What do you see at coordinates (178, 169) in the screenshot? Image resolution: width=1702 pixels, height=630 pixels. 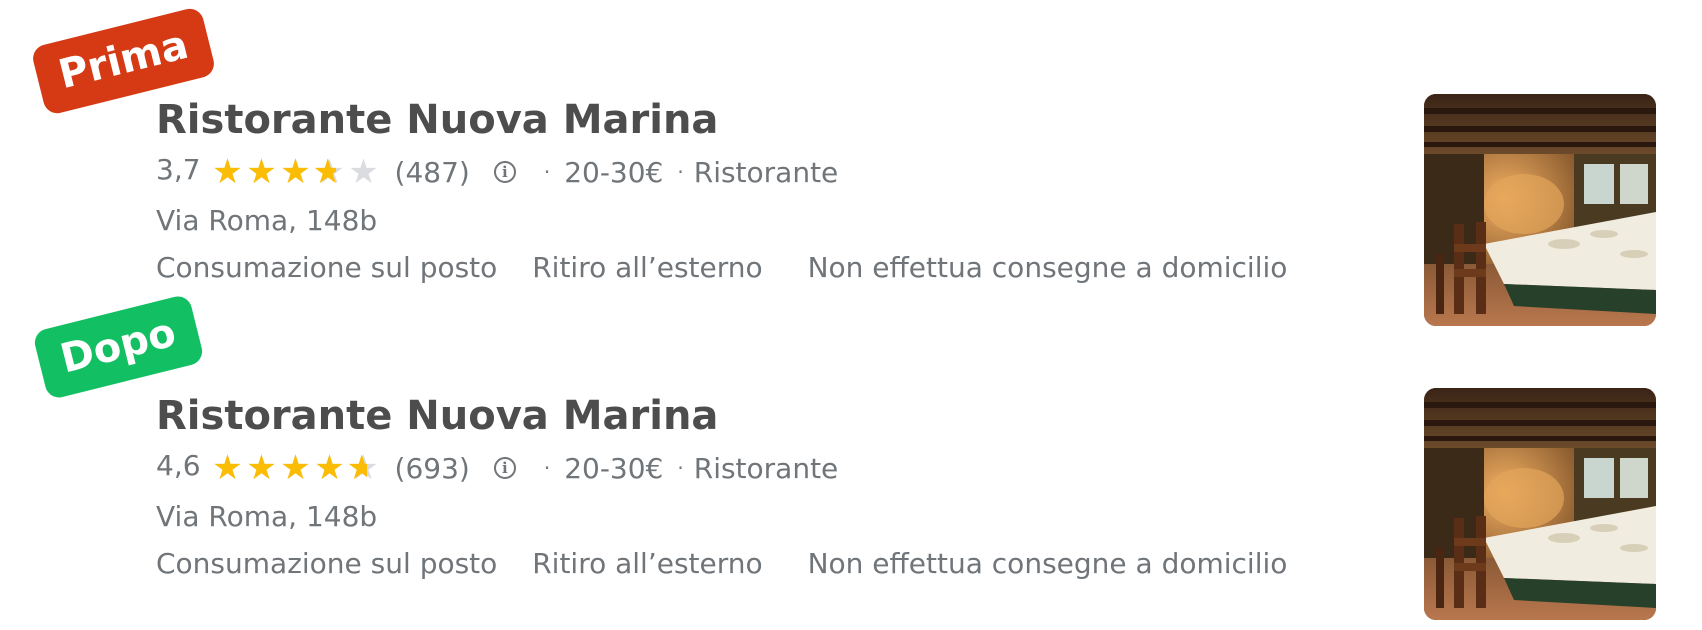 I see `rating-score: 3,7` at bounding box center [178, 169].